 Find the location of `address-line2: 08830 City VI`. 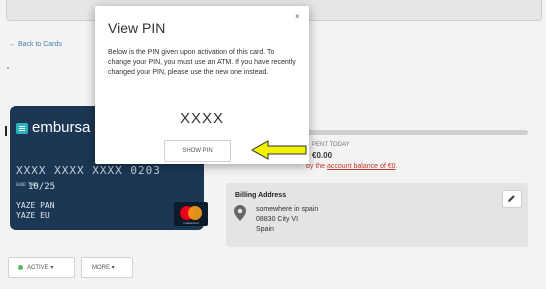

address-line2: 08830 City VI is located at coordinates (277, 219).